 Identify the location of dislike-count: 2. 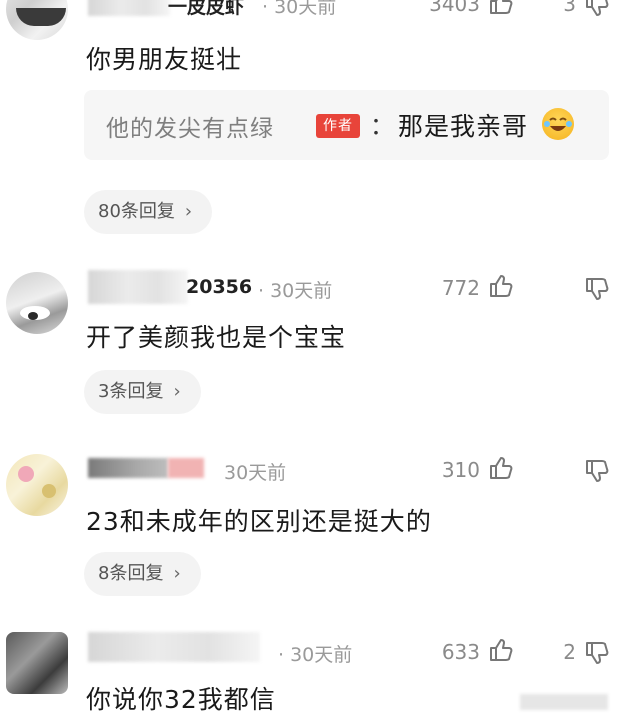
(569, 652).